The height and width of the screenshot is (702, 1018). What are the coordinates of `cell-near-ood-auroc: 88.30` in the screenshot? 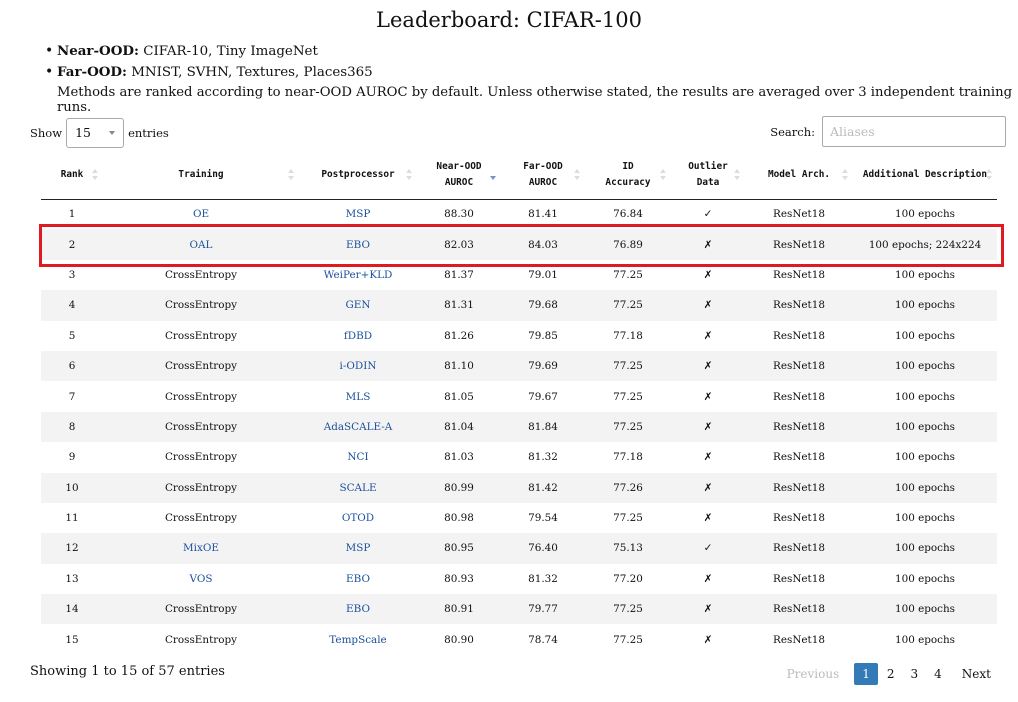 It's located at (459, 214).